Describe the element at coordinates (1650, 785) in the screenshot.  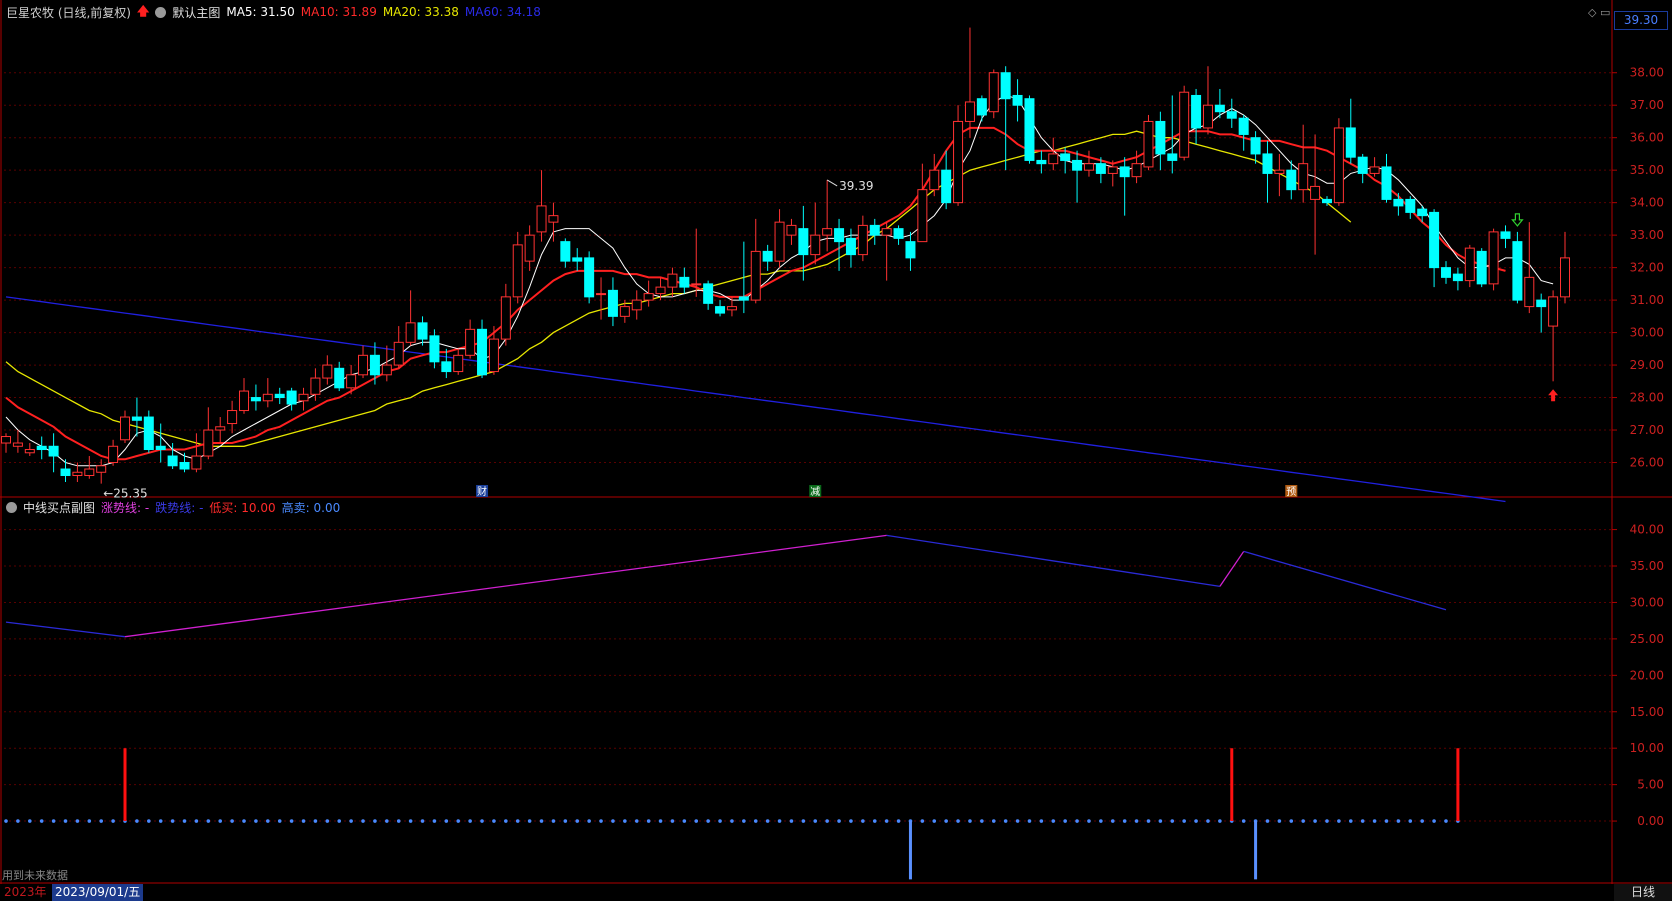
I see `y-tick-label: 5.00` at that location.